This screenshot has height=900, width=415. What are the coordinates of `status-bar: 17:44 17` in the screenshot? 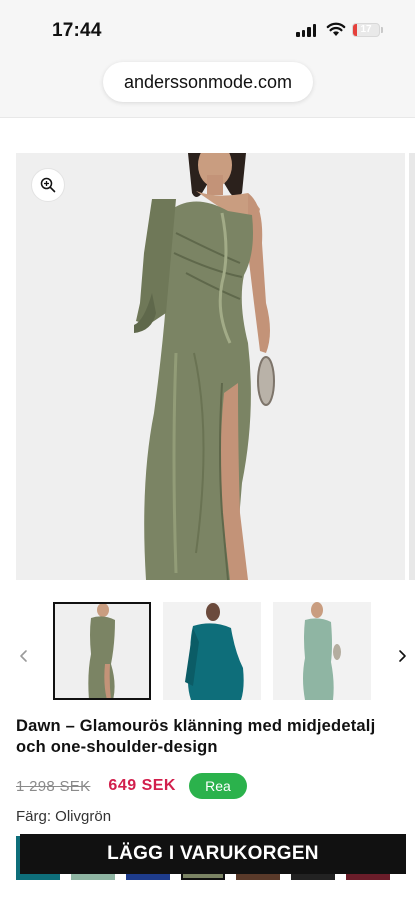 It's located at (207, 30).